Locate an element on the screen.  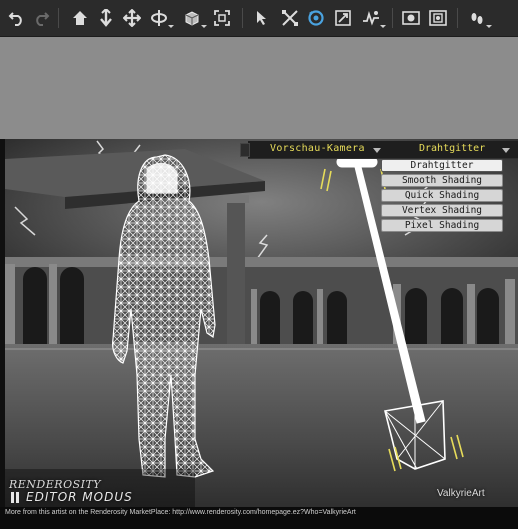
shading-selector: Drahtgitter is located at coordinates (452, 148).